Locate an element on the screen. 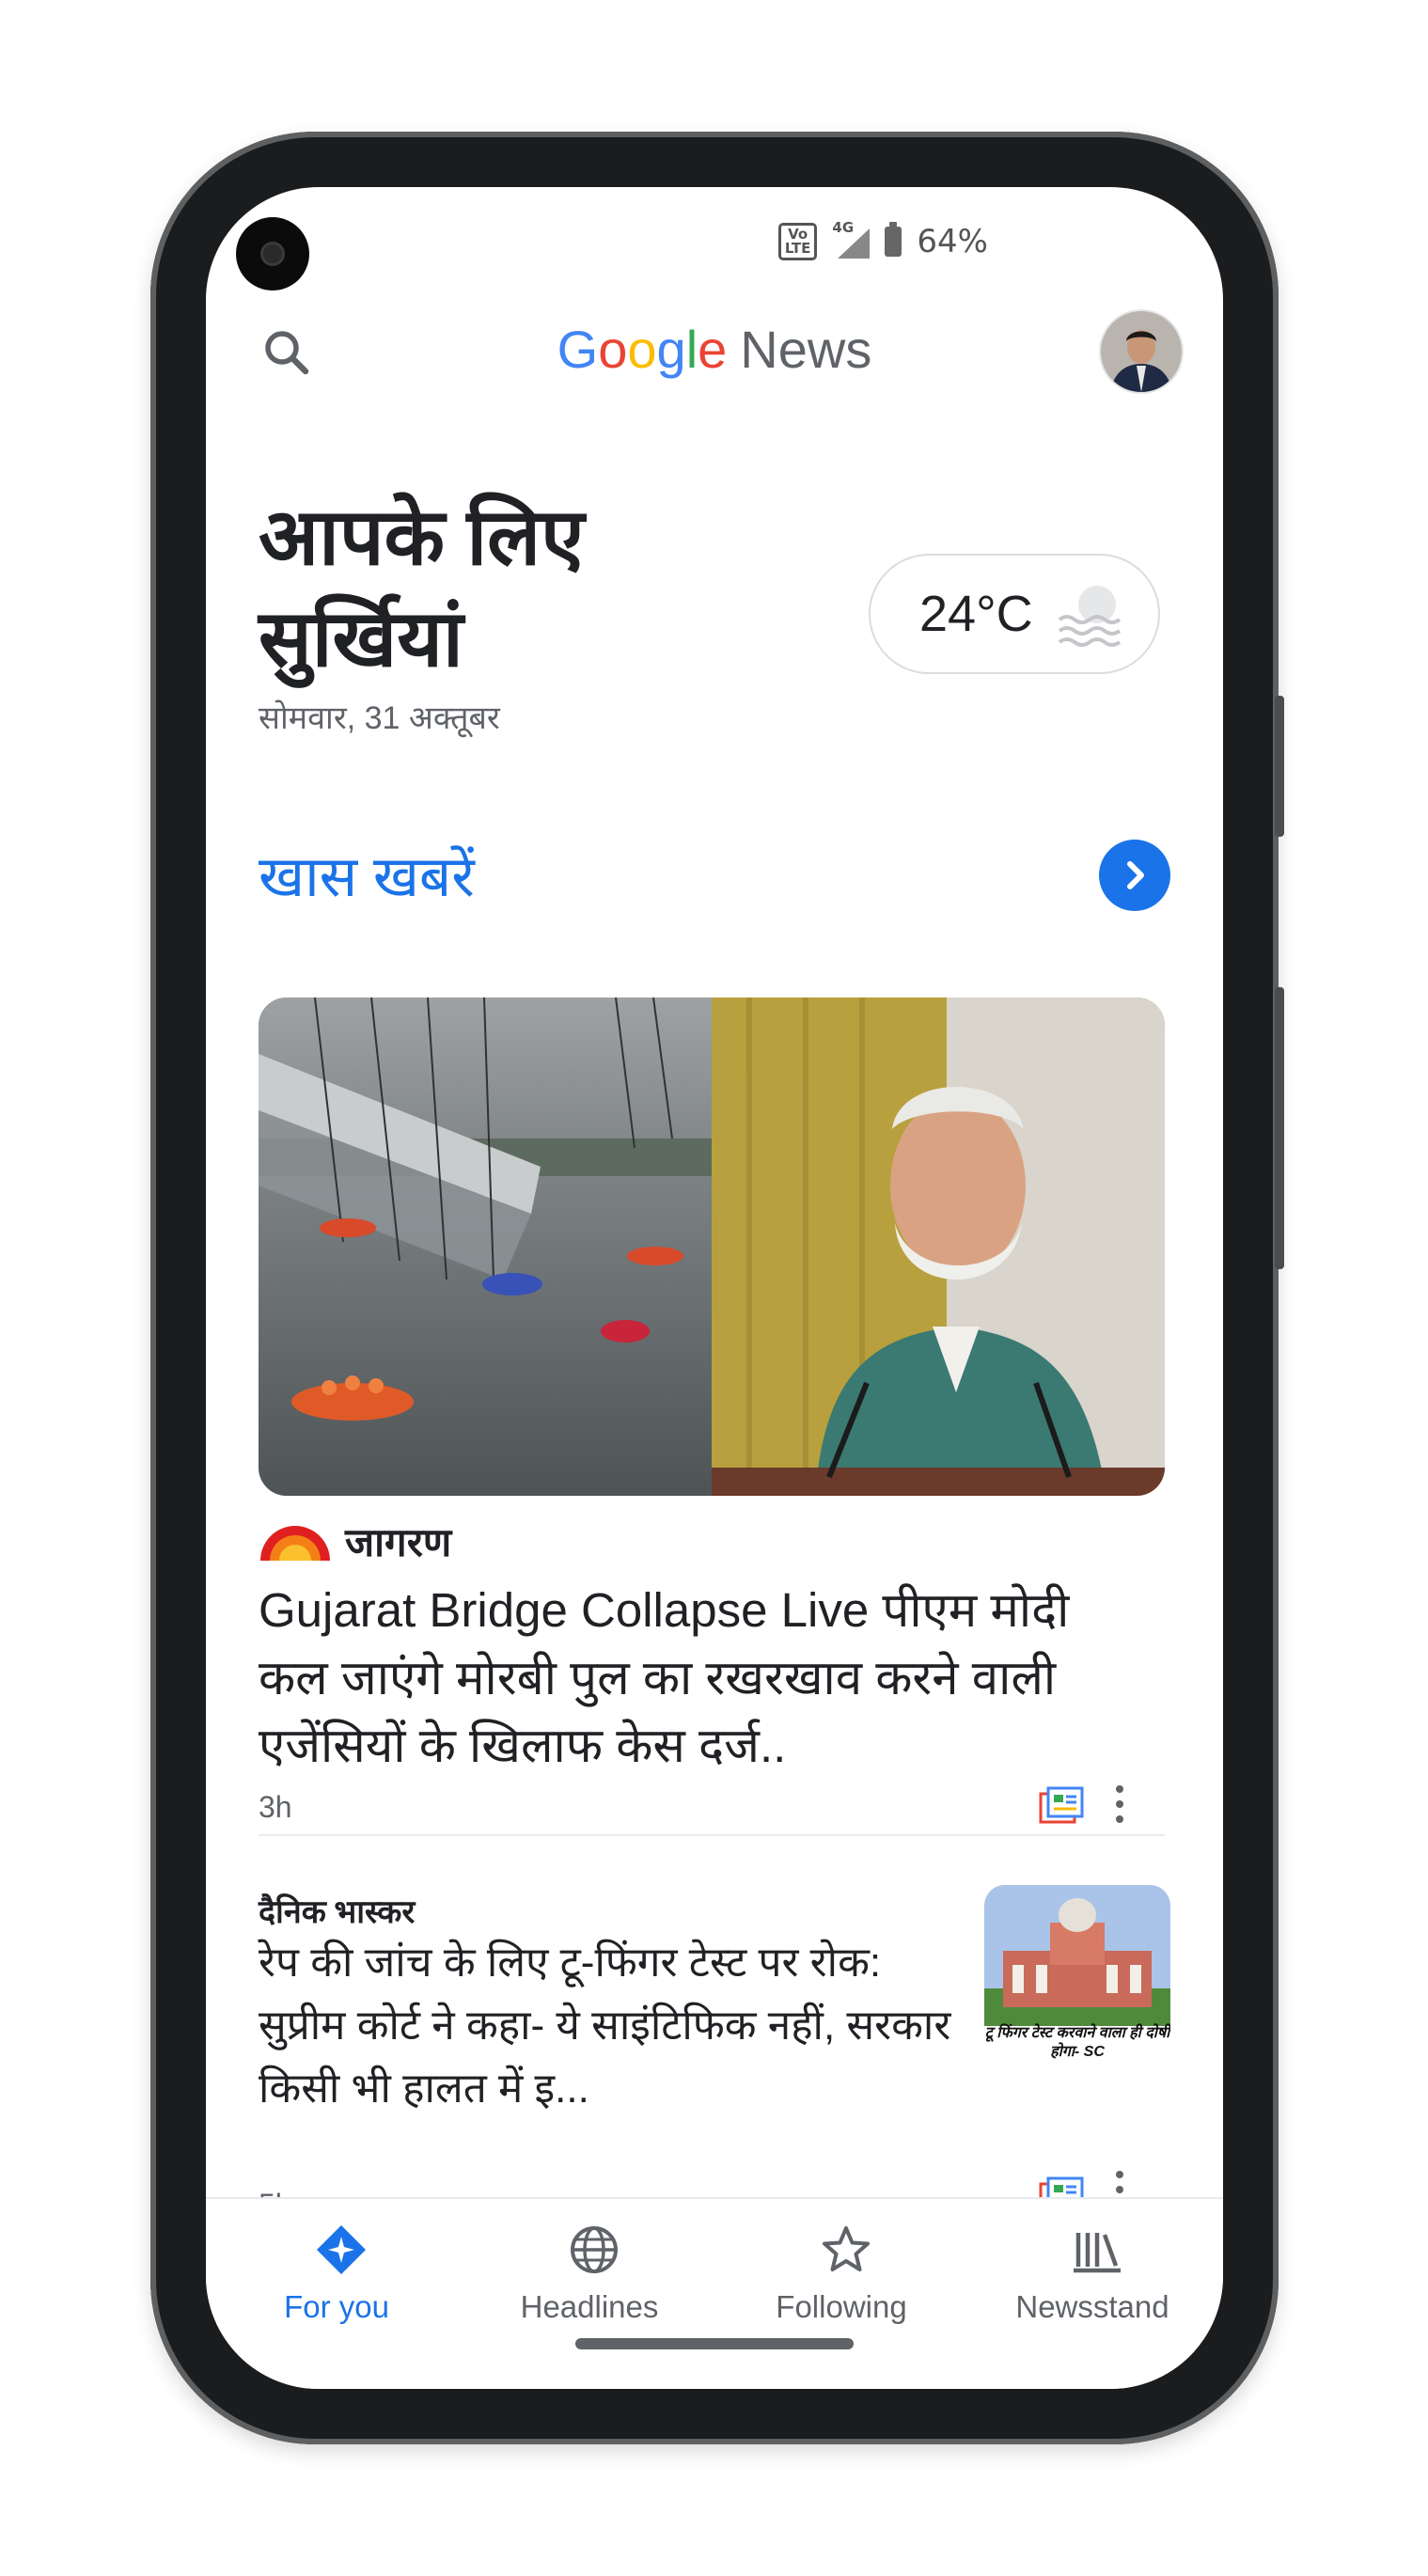 Image resolution: width=1428 pixels, height=2576 pixels. full-coverage-icon is located at coordinates (1061, 1805).